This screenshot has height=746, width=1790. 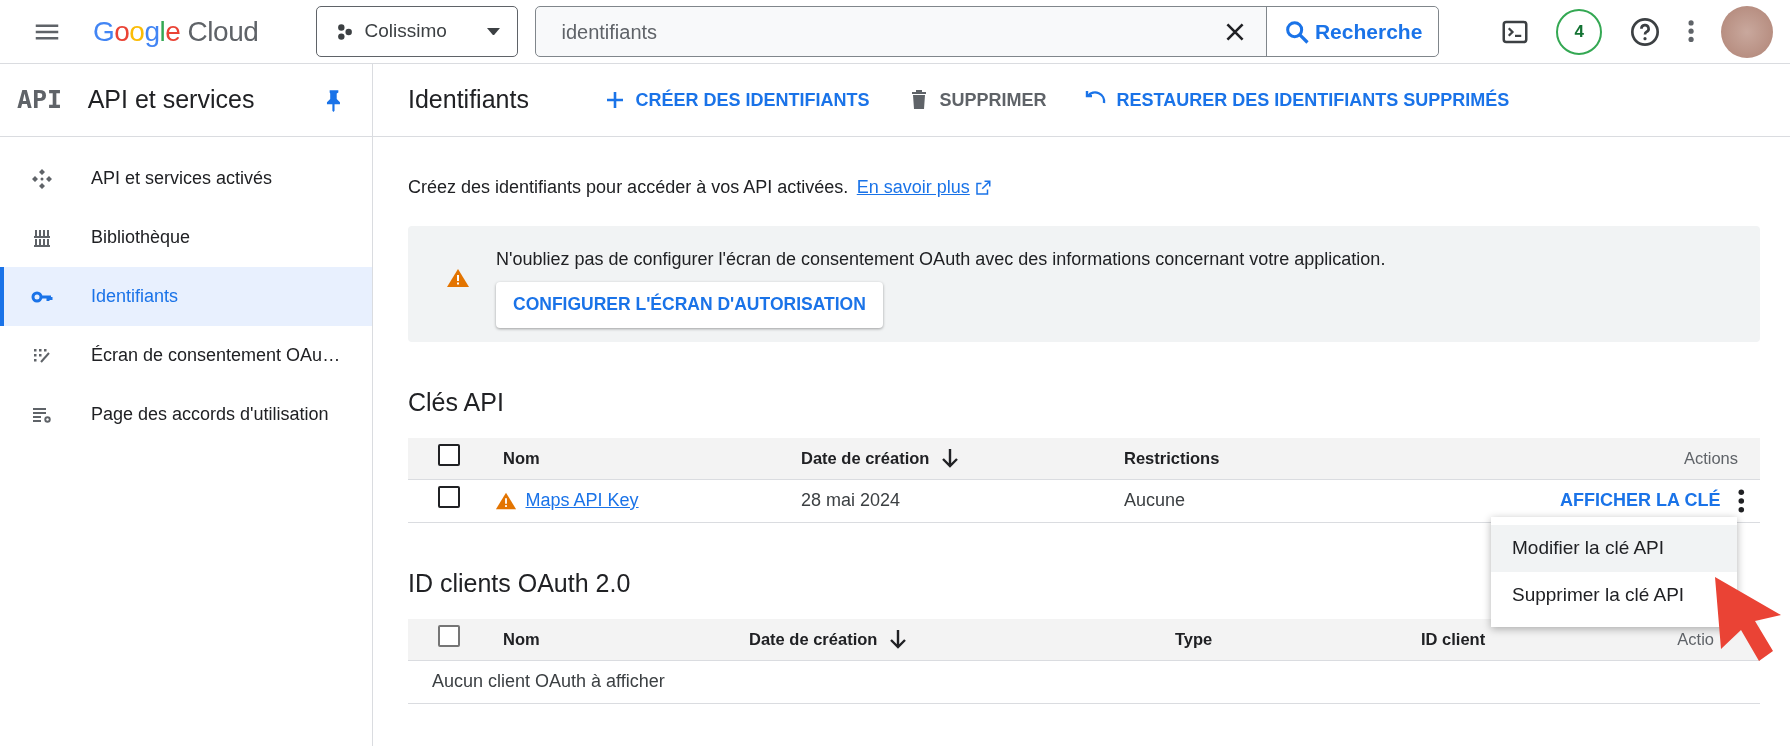 What do you see at coordinates (736, 100) in the screenshot?
I see `create-button: CRÉER DES IDENTIFIANTS` at bounding box center [736, 100].